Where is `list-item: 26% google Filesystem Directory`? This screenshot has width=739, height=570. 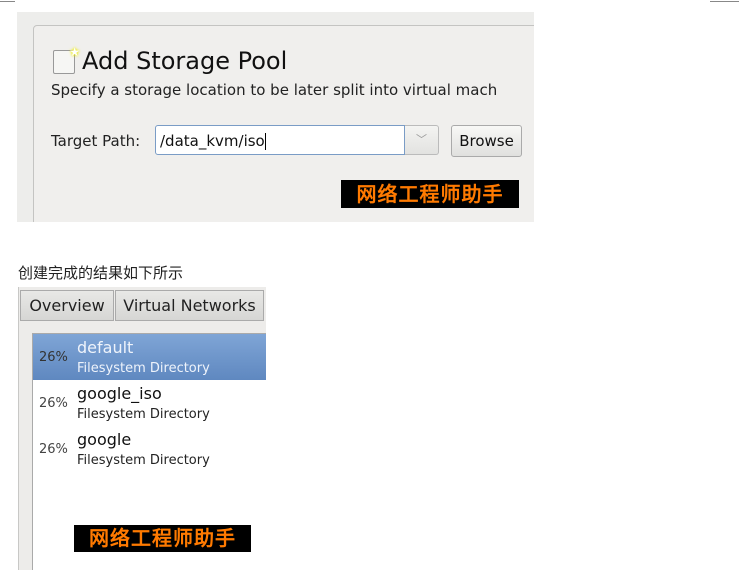
list-item: 26% google Filesystem Directory is located at coordinates (149, 449).